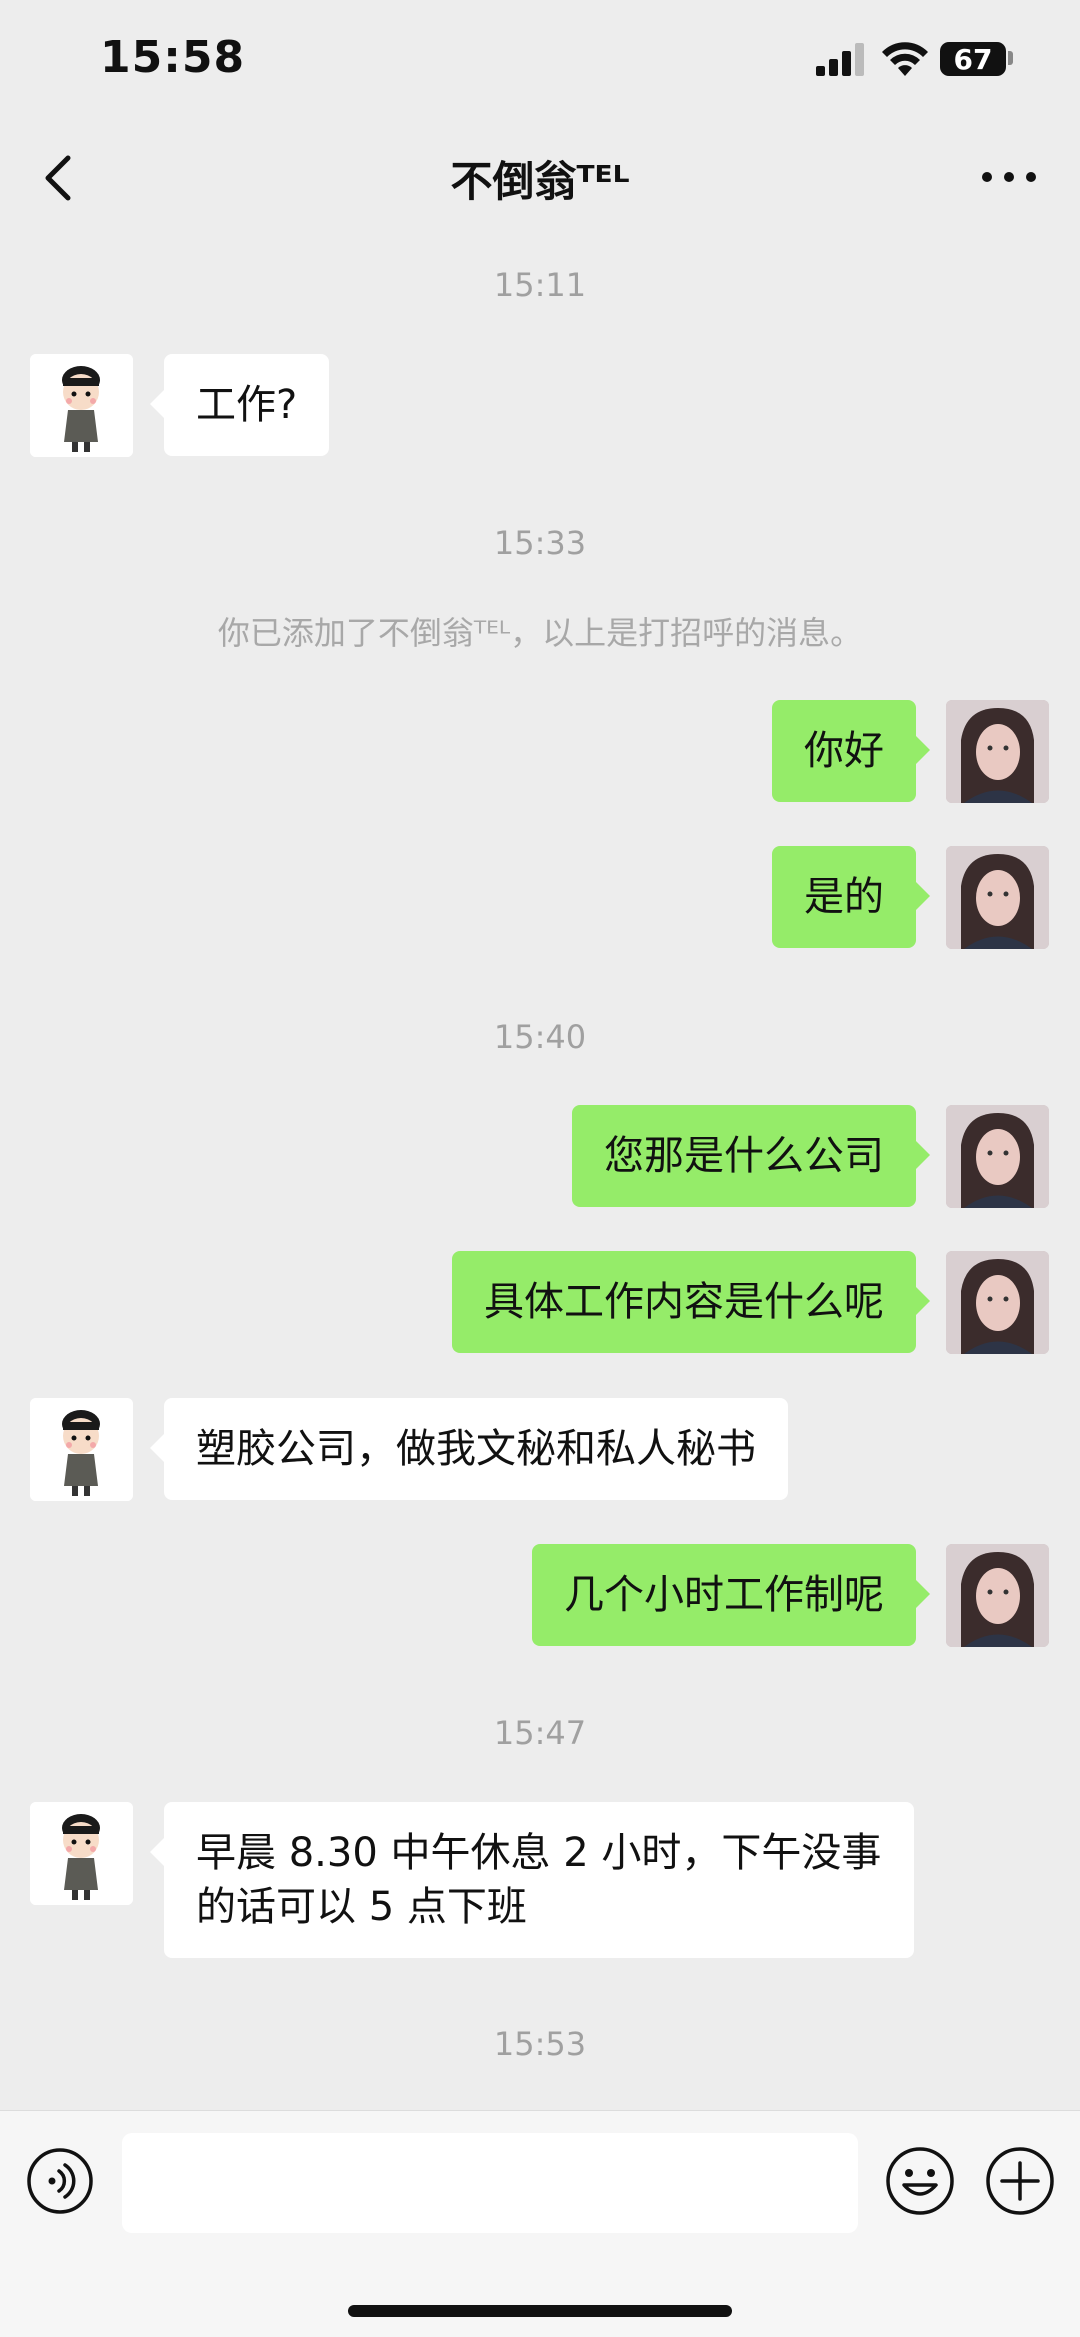  I want to click on time-stamp: 15:33, so click(540, 543).